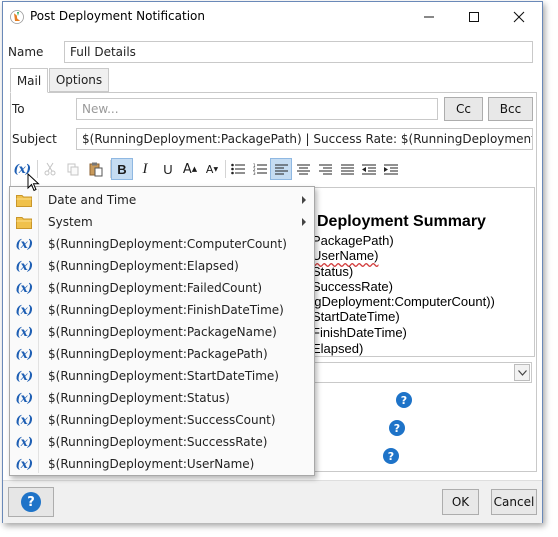 This screenshot has width=558, height=537. I want to click on align-center-icon, so click(303, 169).